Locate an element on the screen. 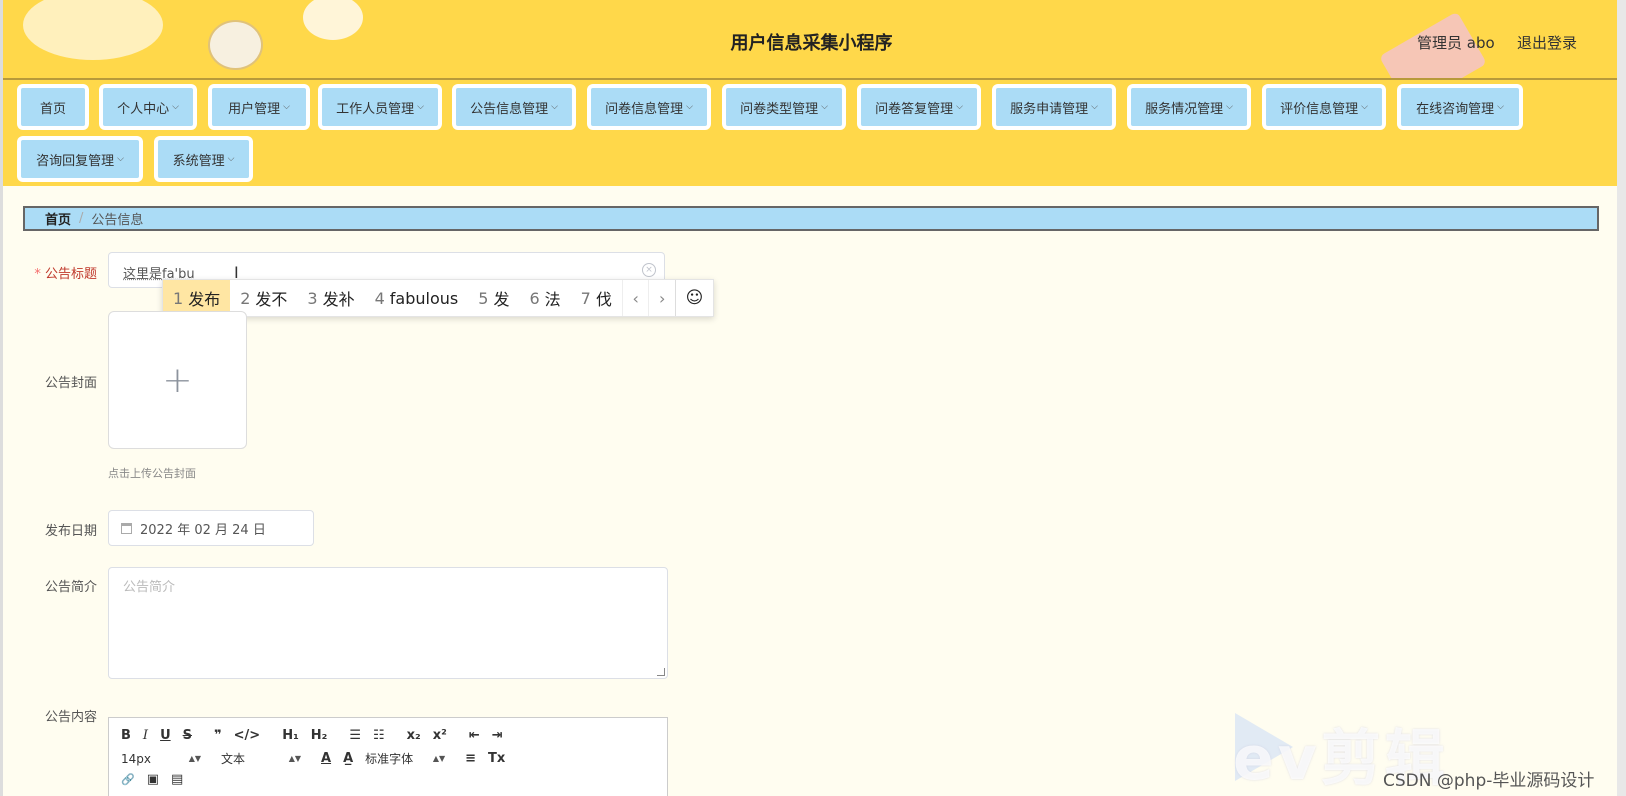 The image size is (1626, 796). italic-icon: I is located at coordinates (145, 735).